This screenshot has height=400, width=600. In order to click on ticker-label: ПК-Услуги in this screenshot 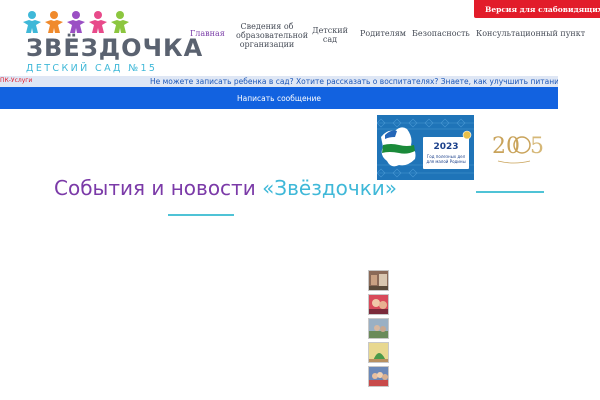, I will do `click(16, 80)`.